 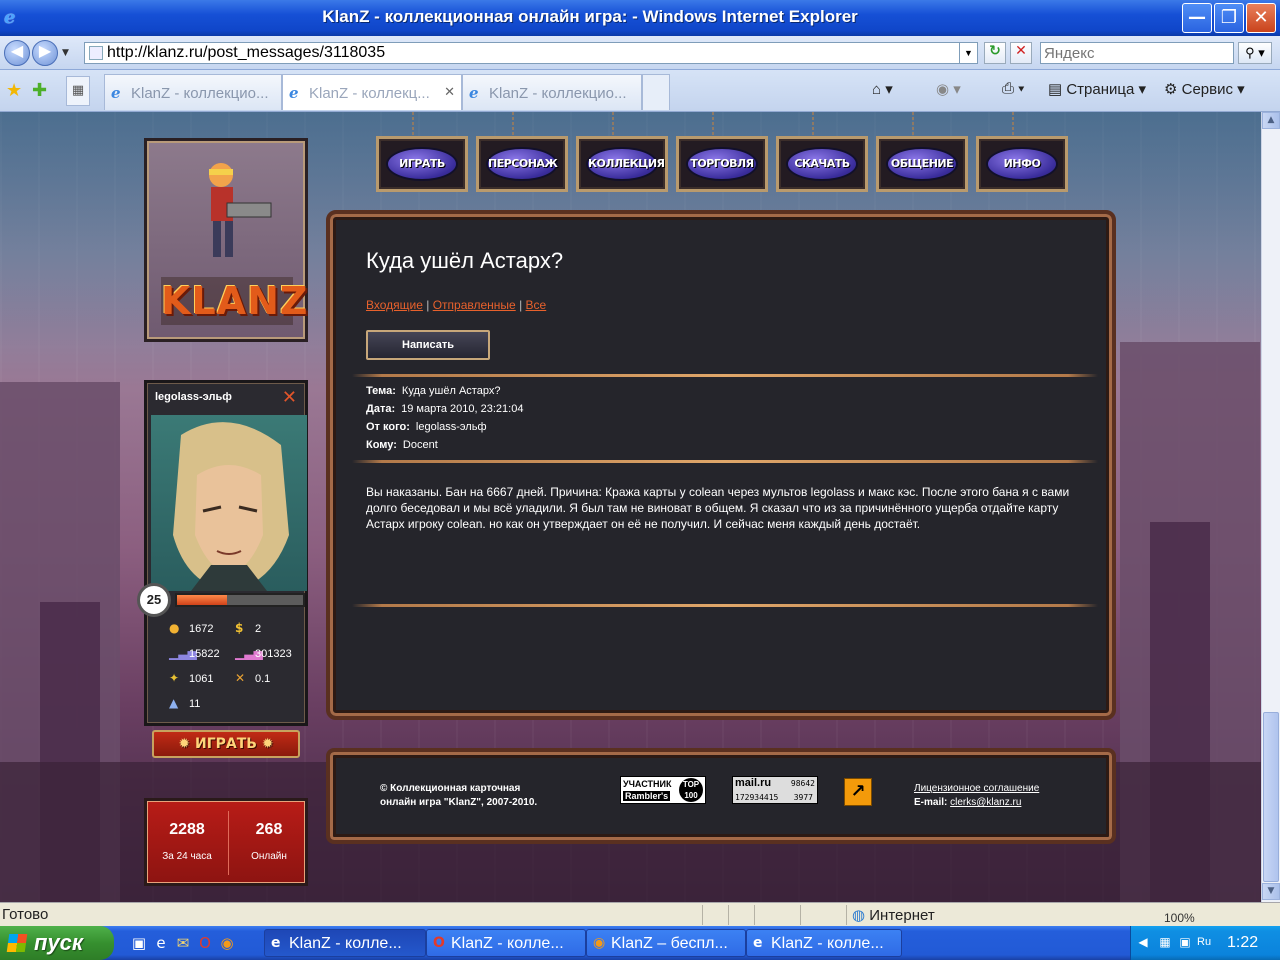 I want to click on zone-label: Интернет, so click(x=902, y=915).